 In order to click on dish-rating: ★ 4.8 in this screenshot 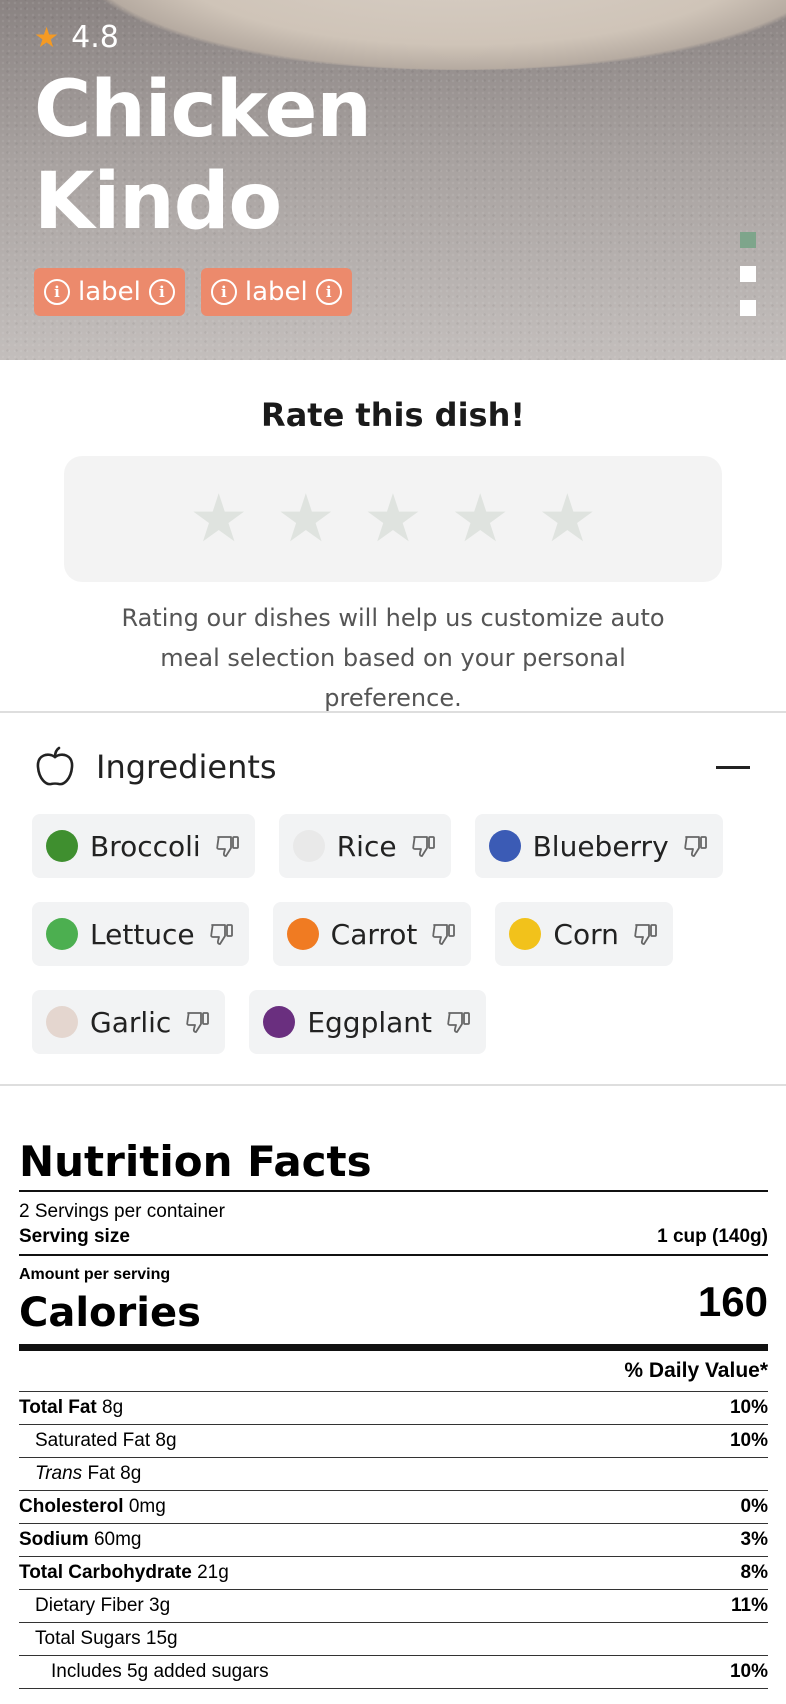, I will do `click(76, 37)`.